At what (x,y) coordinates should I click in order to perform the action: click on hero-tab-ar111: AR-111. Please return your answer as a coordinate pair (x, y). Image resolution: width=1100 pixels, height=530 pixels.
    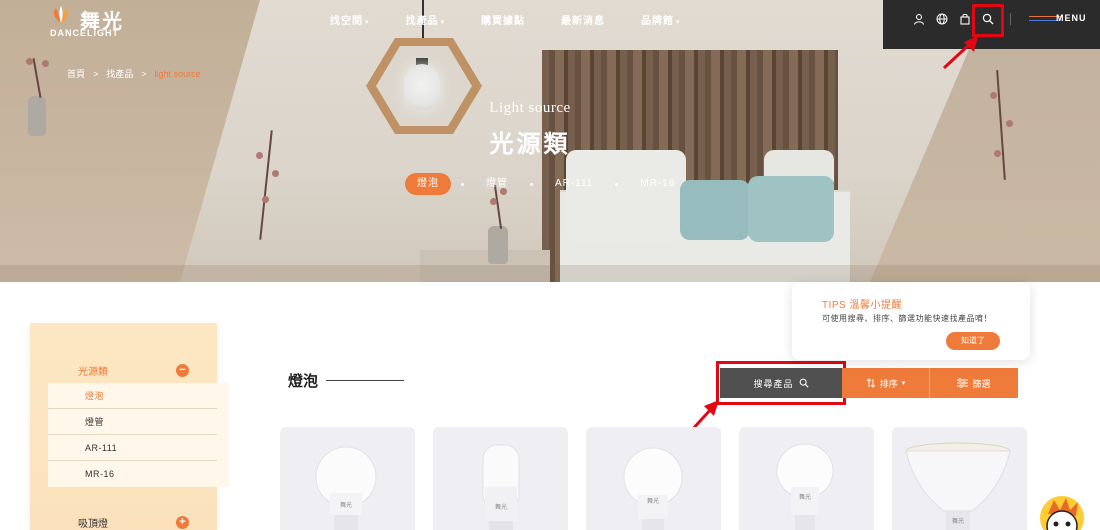
    Looking at the image, I should click on (574, 184).